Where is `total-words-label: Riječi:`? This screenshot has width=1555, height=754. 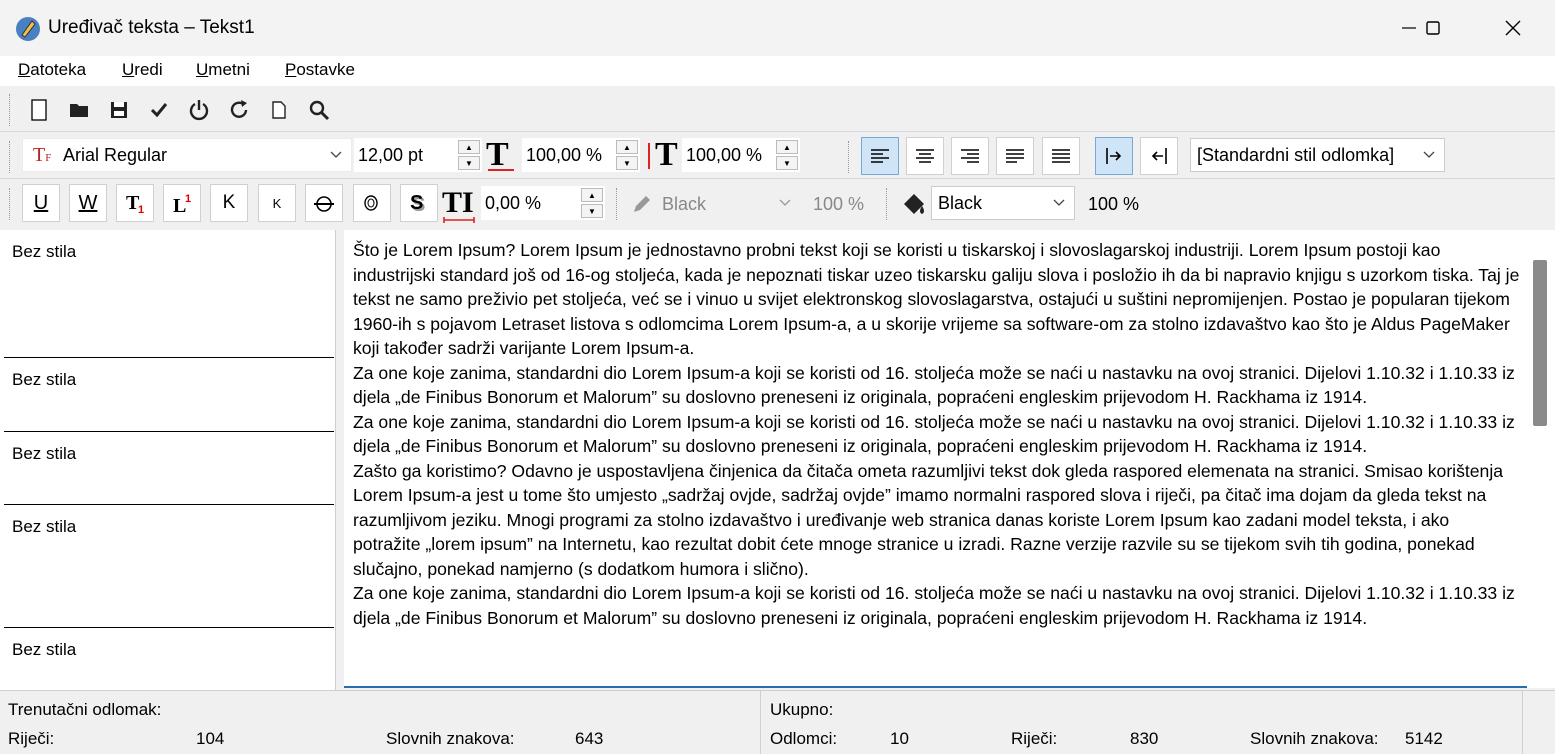
total-words-label: Riječi: is located at coordinates (1034, 738).